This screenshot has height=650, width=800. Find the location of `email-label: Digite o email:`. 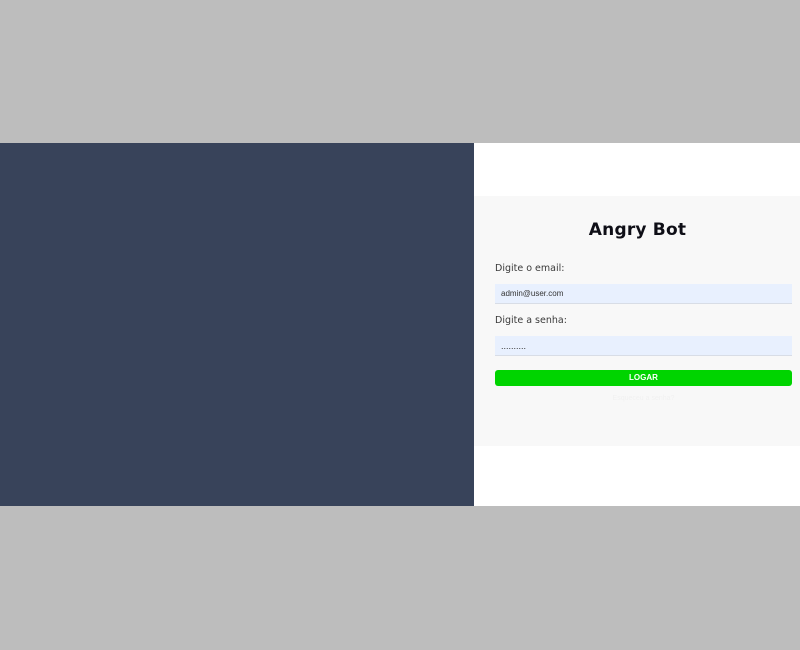

email-label: Digite o email: is located at coordinates (530, 268).